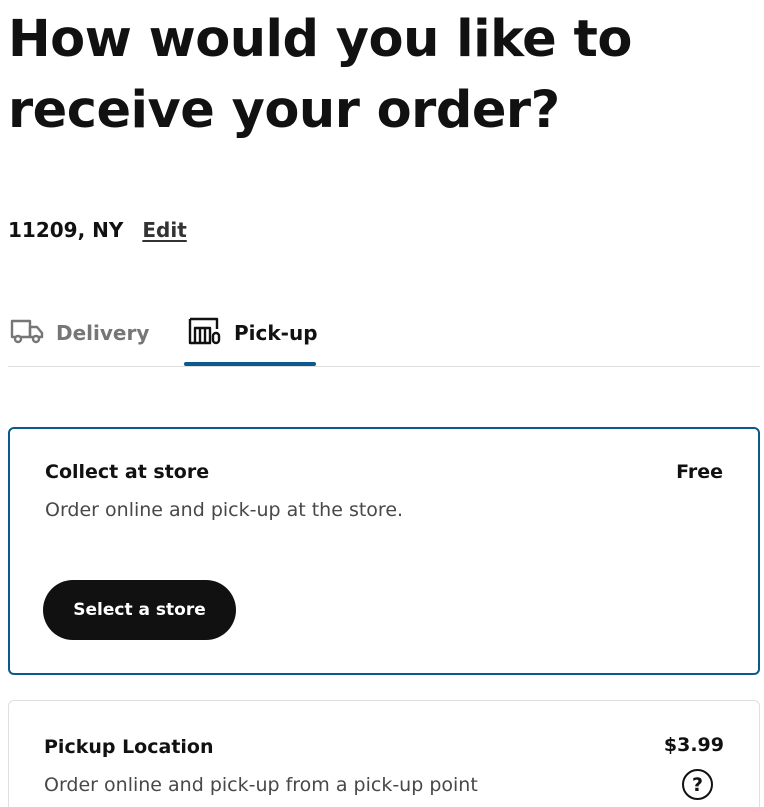 This screenshot has width=764, height=807. What do you see at coordinates (127, 472) in the screenshot?
I see `option-title: Collect at store` at bounding box center [127, 472].